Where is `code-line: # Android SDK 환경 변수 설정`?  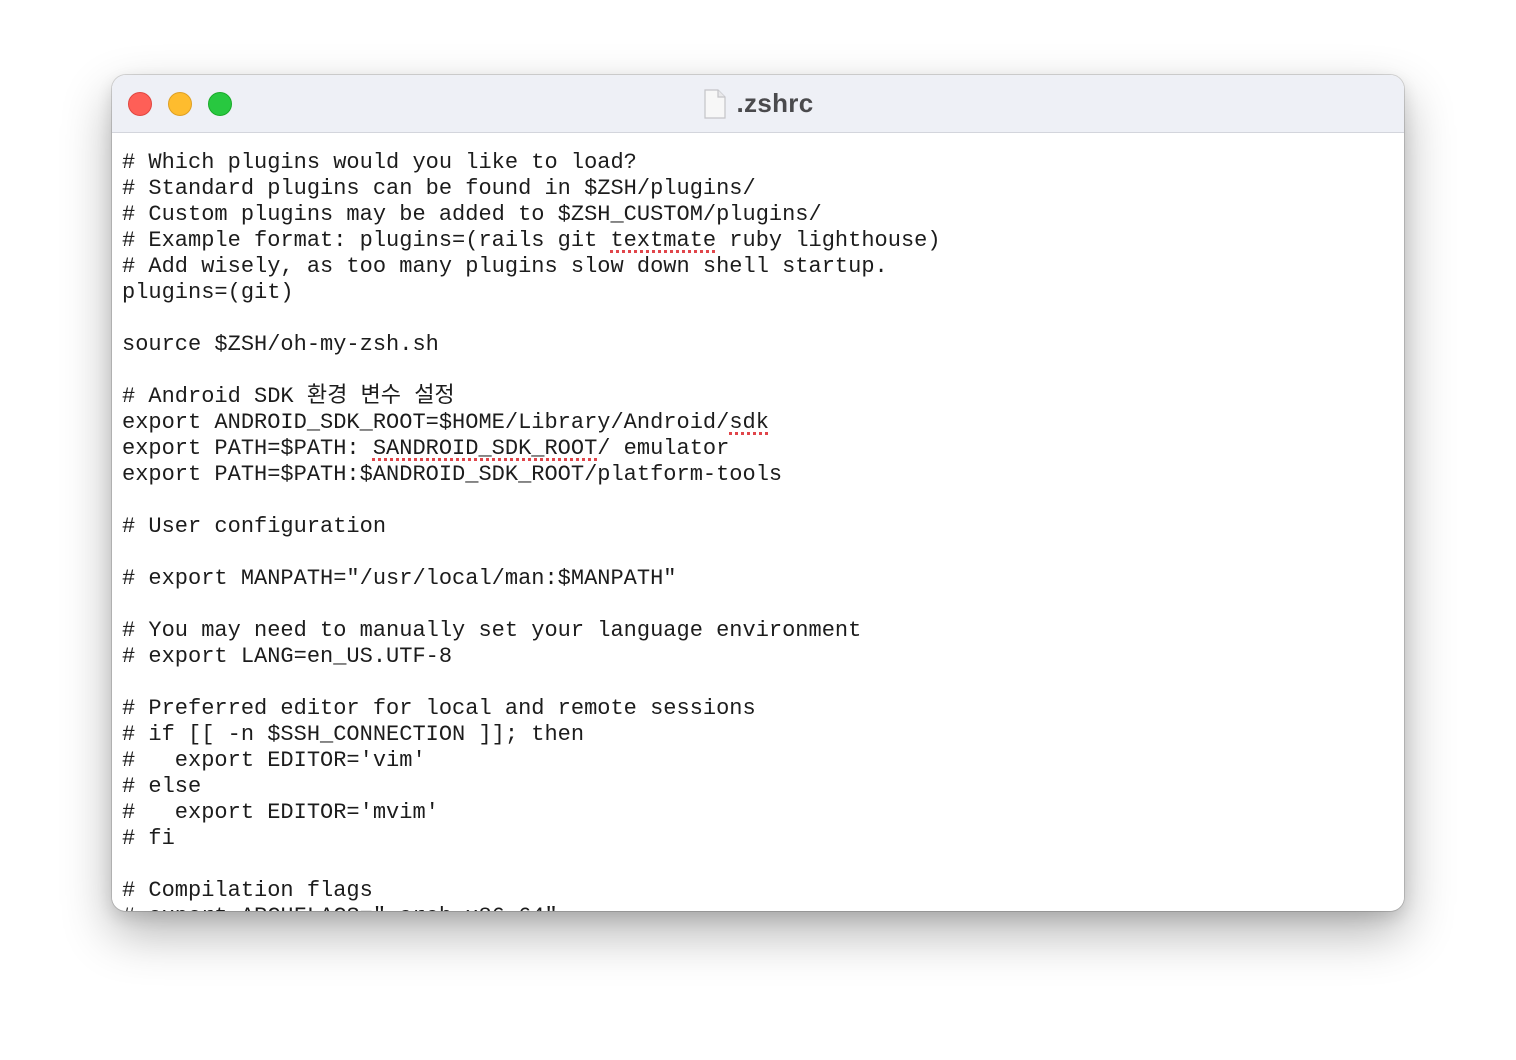 code-line: # Android SDK 환경 변수 설정 is located at coordinates (288, 396).